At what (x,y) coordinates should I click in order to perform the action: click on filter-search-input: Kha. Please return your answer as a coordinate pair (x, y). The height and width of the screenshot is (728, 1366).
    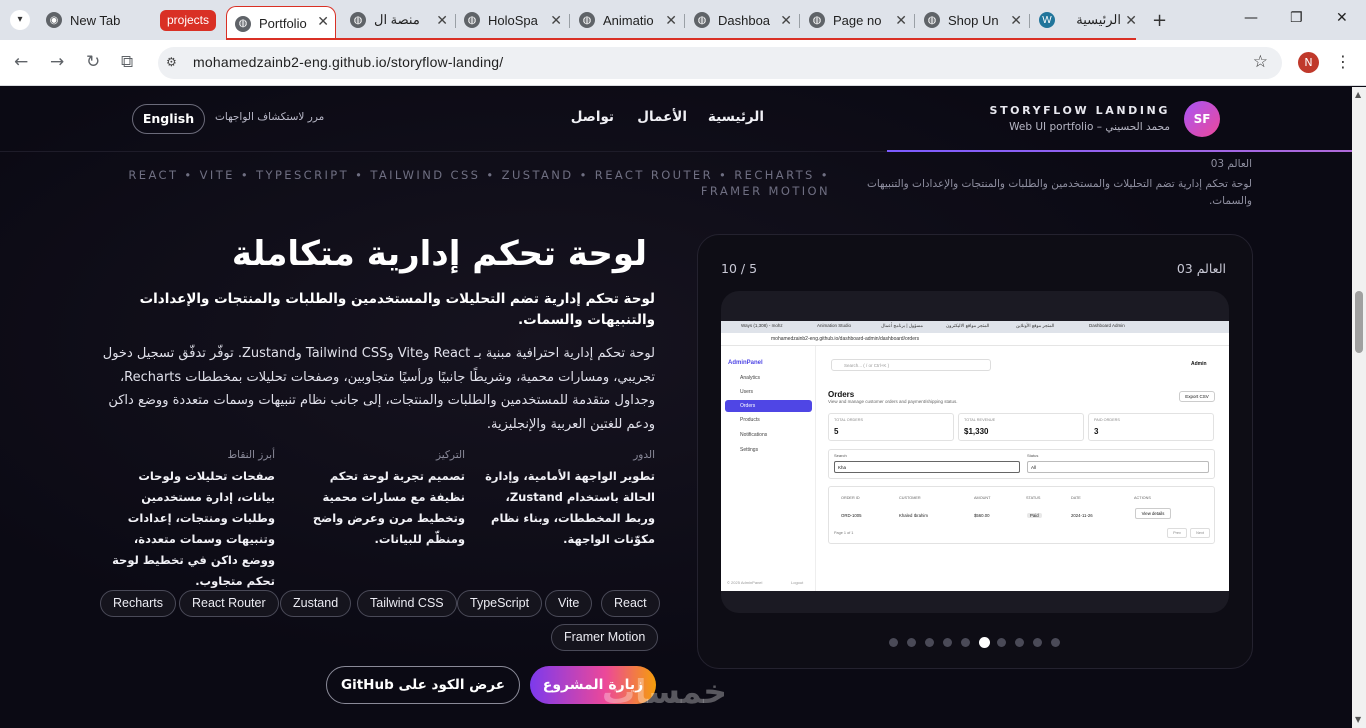
    Looking at the image, I should click on (927, 467).